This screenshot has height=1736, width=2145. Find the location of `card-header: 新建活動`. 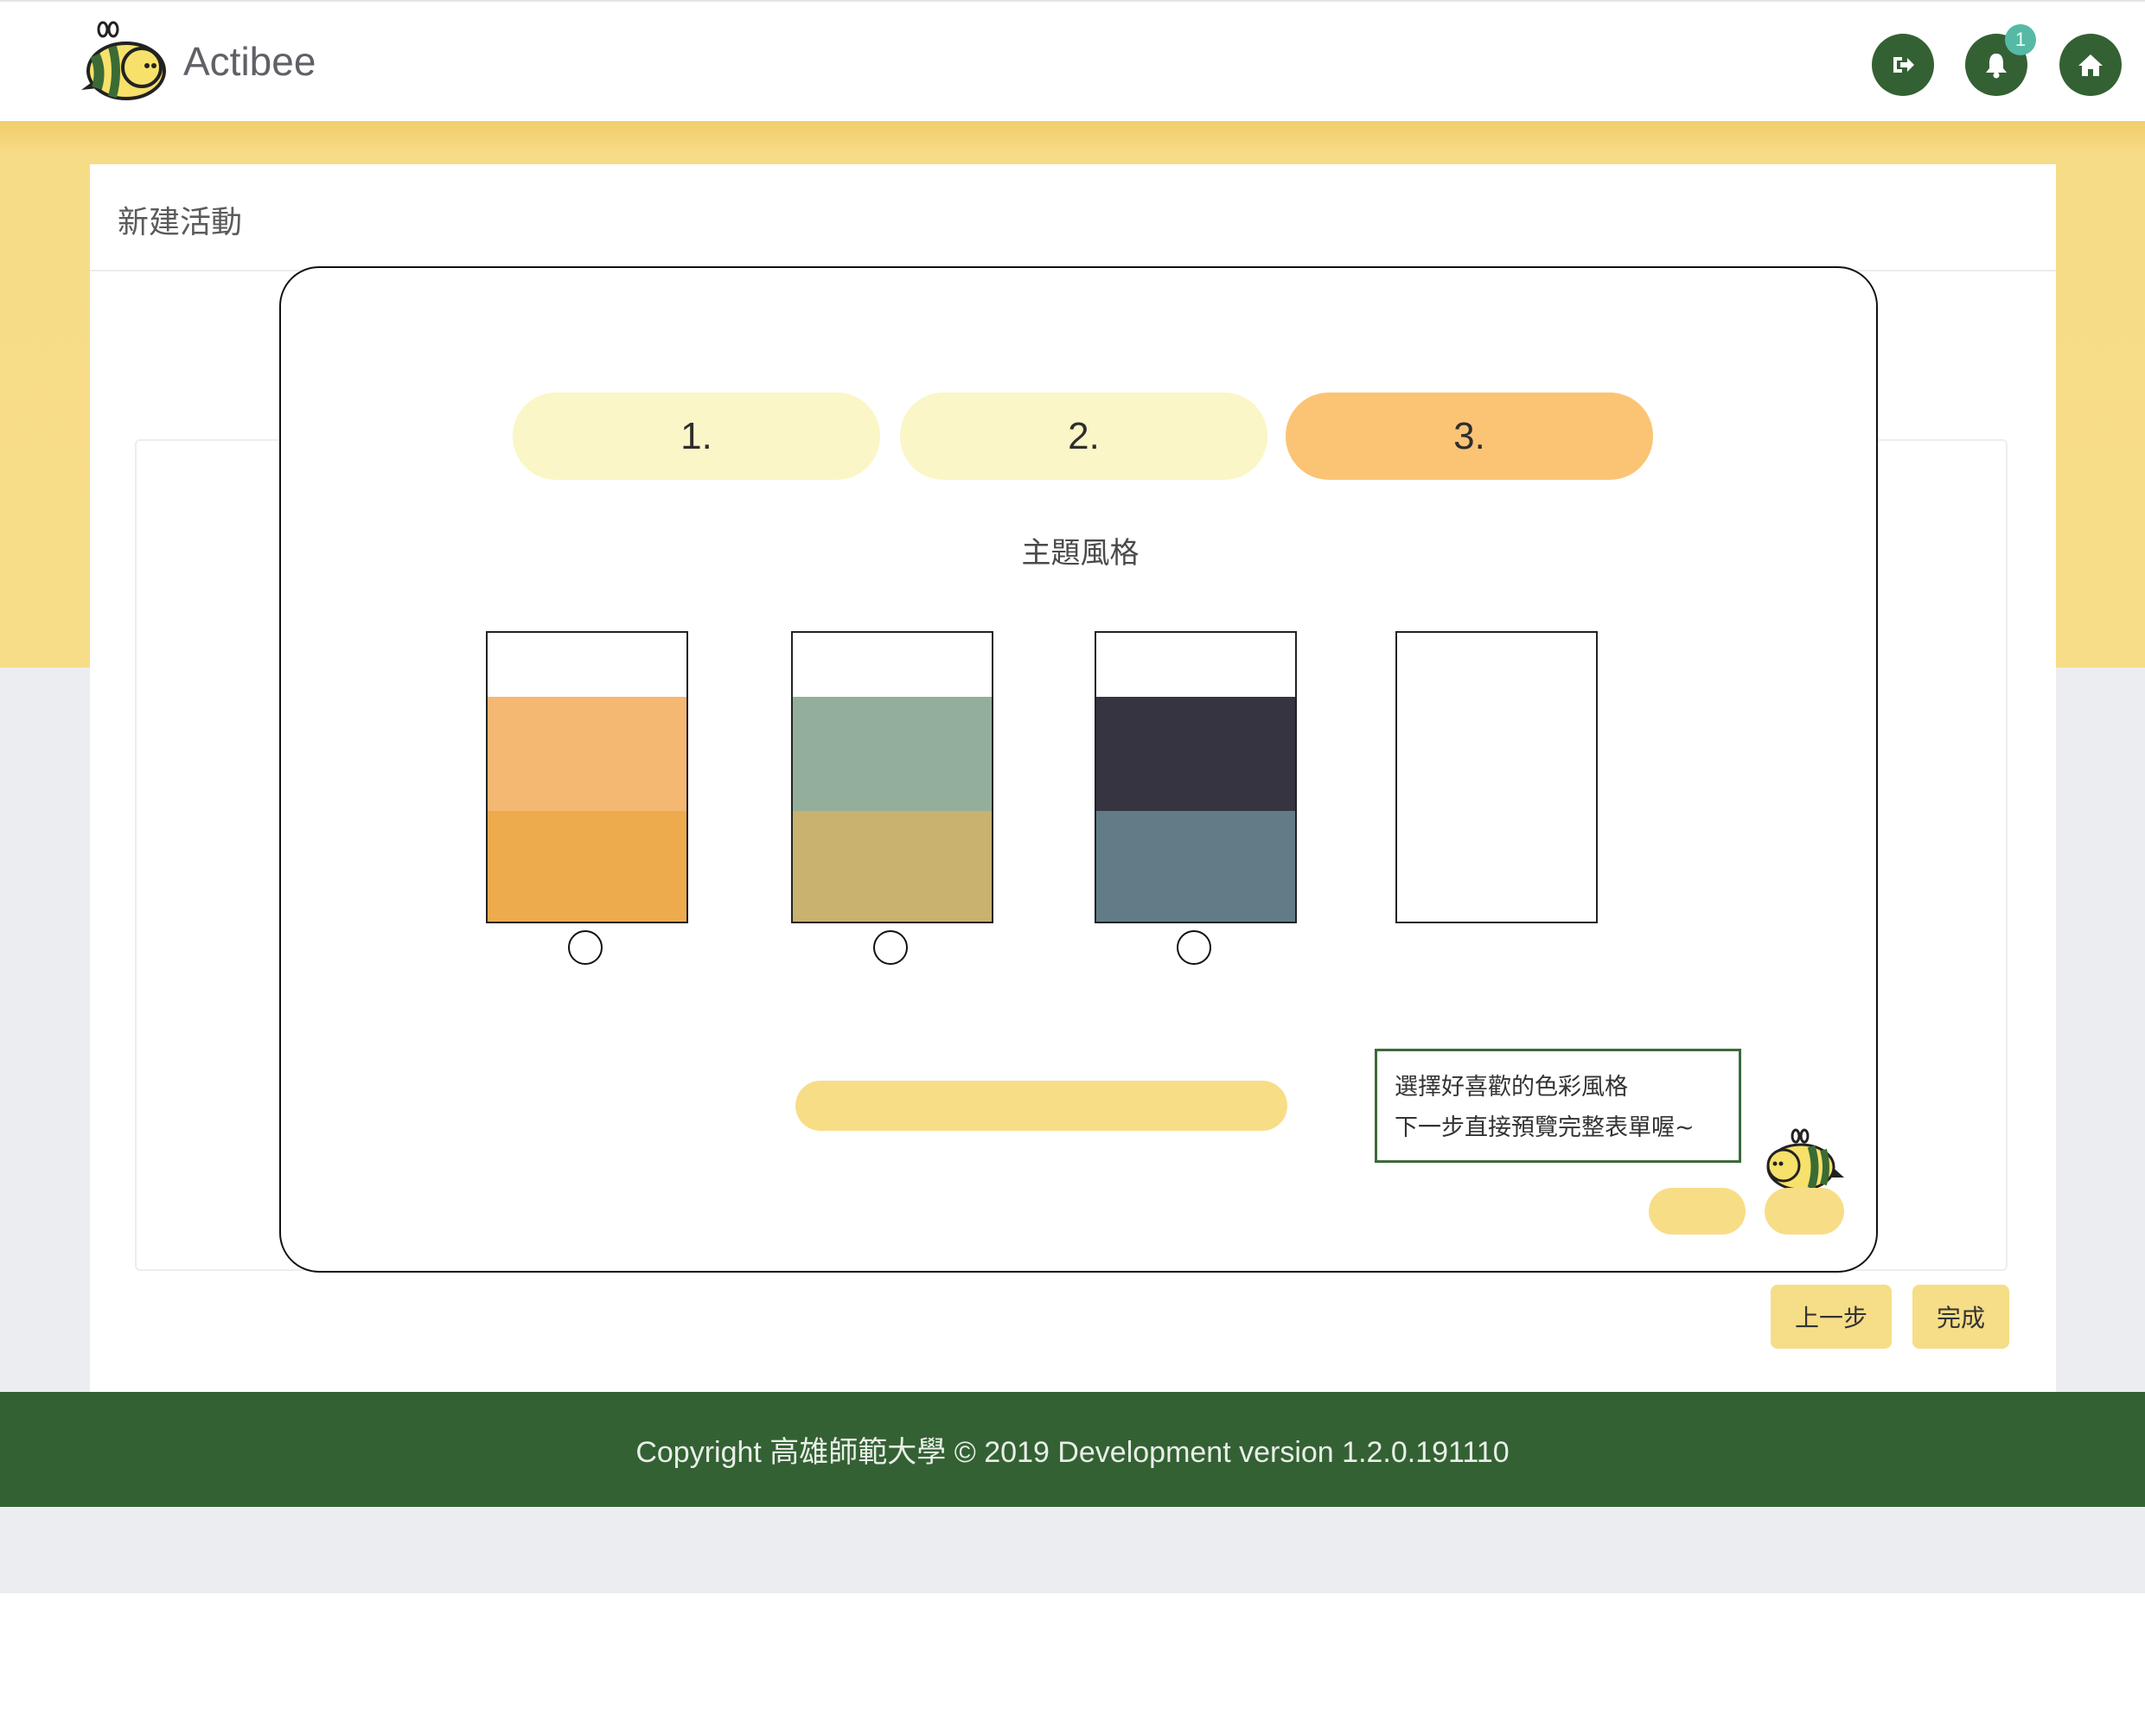

card-header: 新建活動 is located at coordinates (1073, 217).